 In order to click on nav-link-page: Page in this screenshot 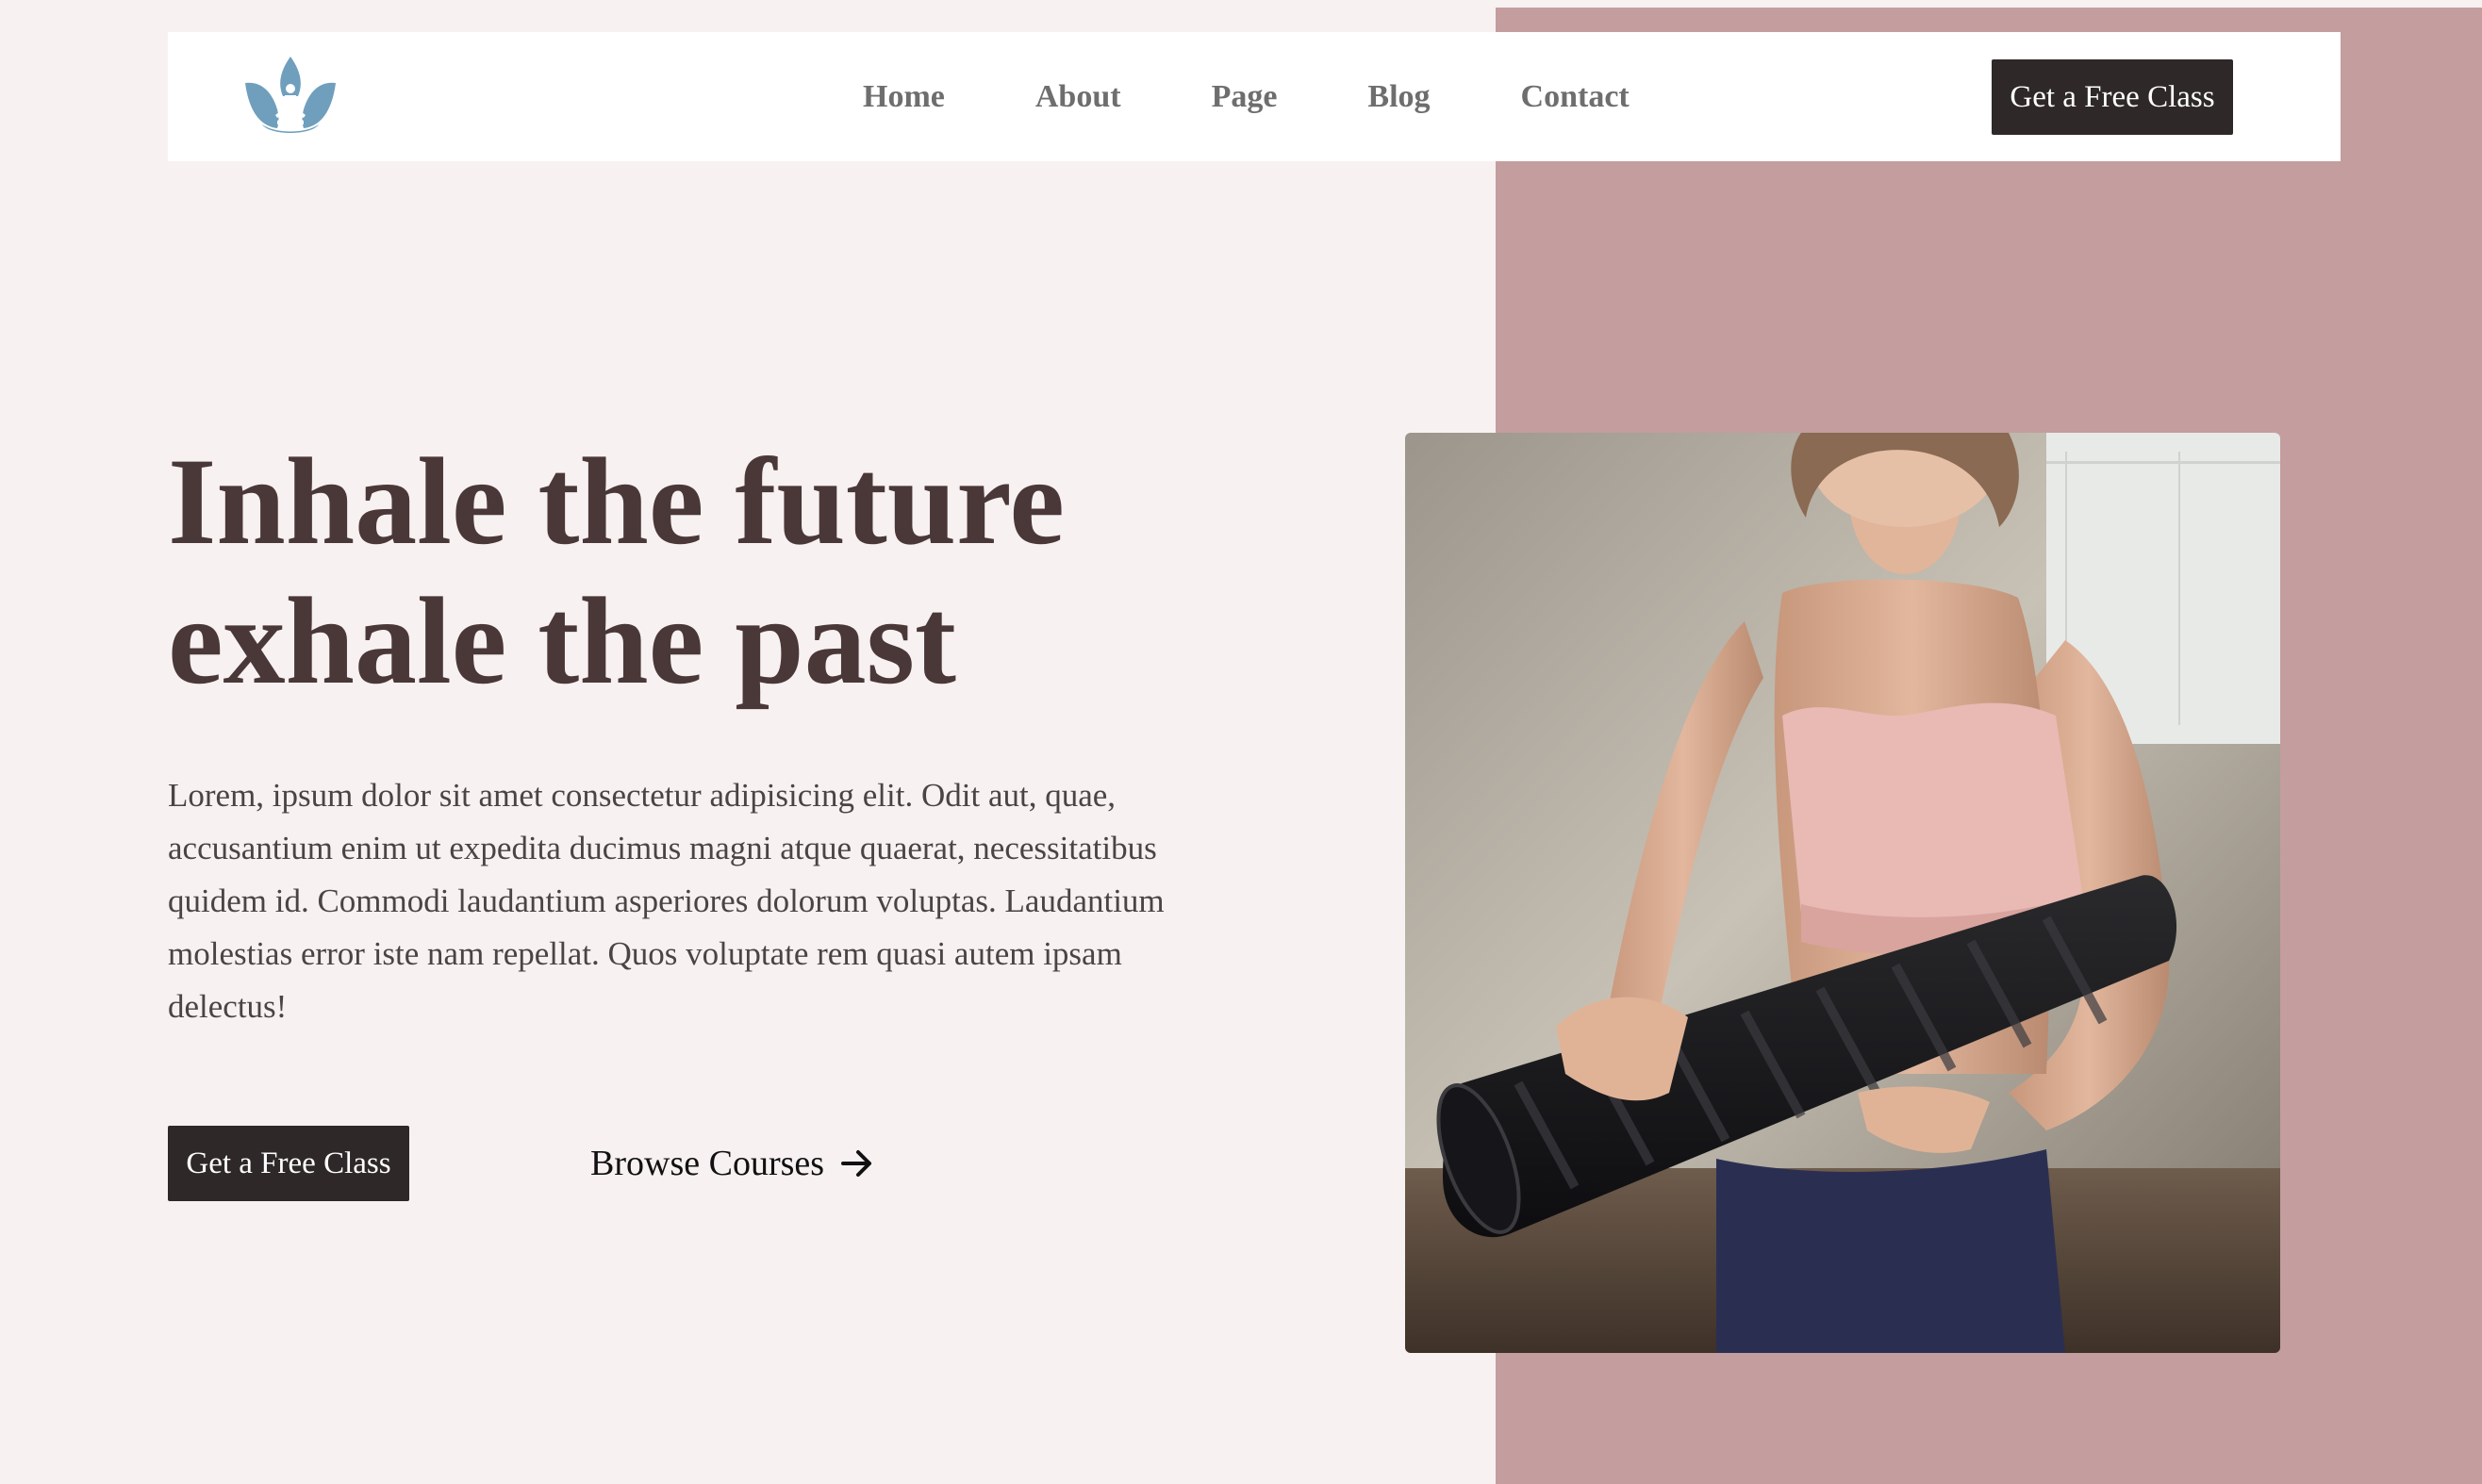, I will do `click(1245, 97)`.